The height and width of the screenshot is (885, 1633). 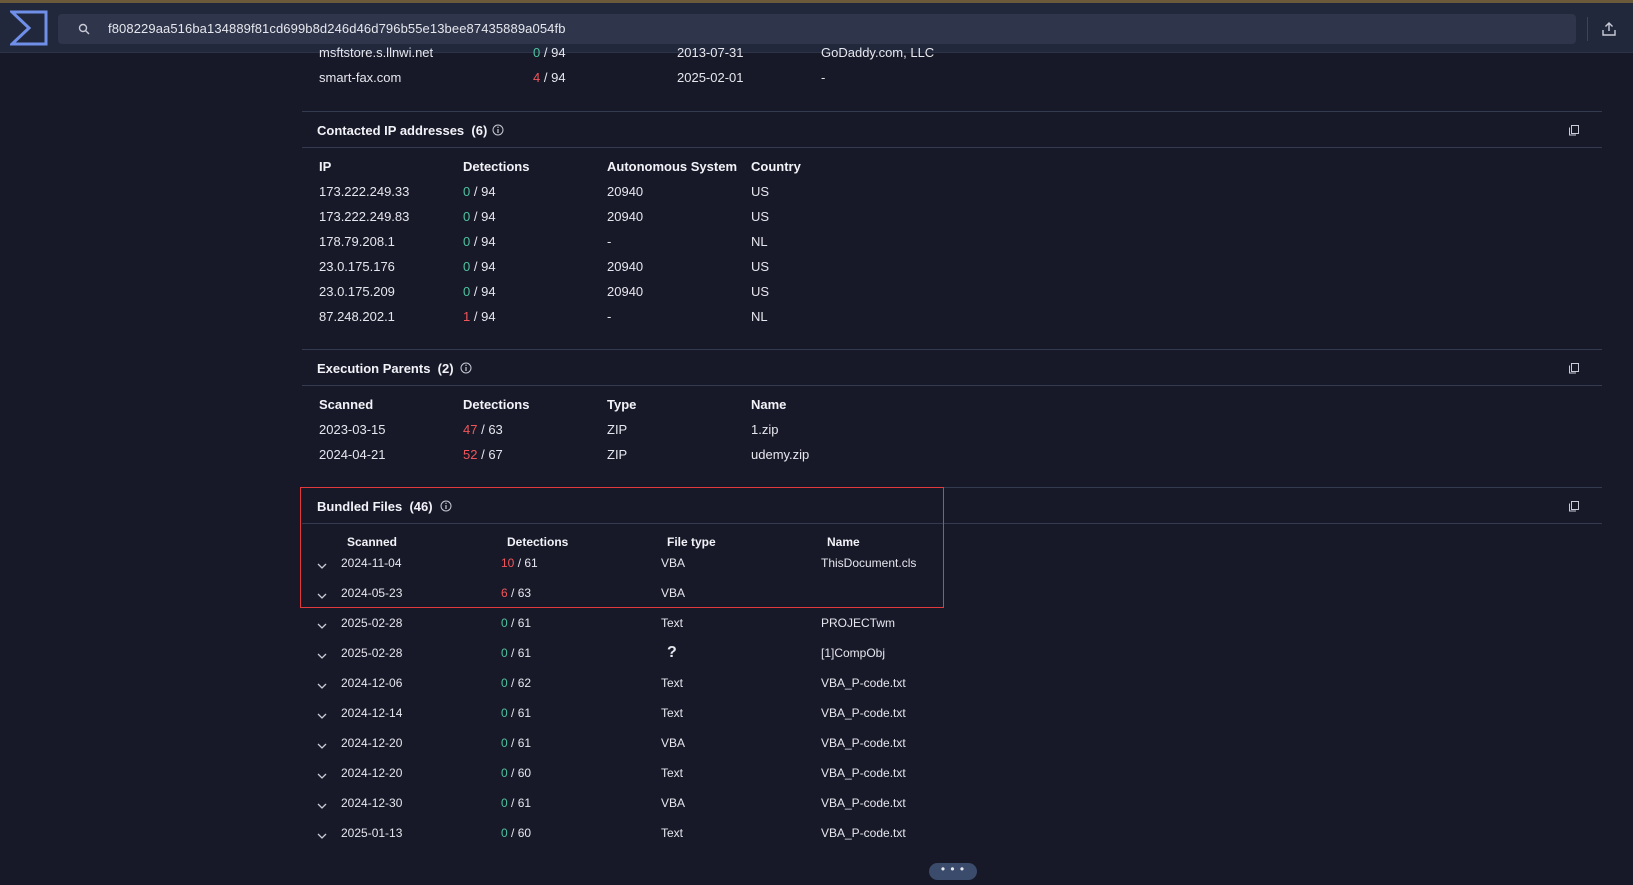 I want to click on scanned-cell: 2024-04-21, so click(x=352, y=454).